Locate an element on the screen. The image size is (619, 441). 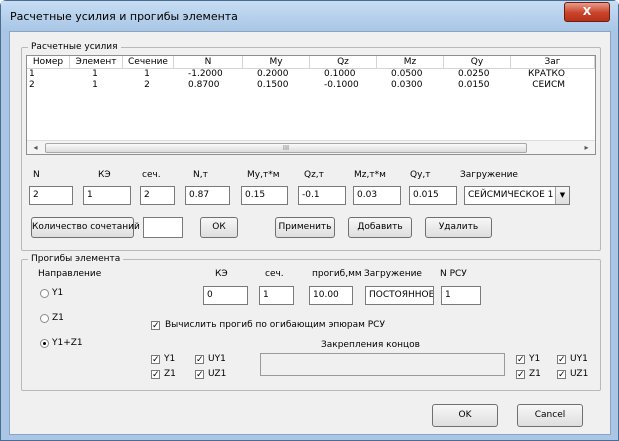
left-z1-label: Z1 is located at coordinates (170, 374).